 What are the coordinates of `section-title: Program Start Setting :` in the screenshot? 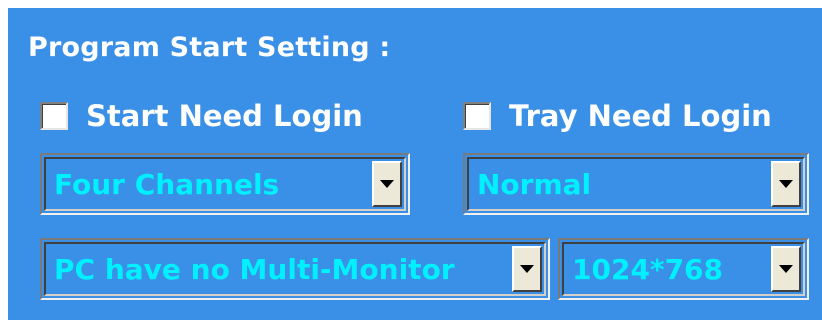 It's located at (209, 47).